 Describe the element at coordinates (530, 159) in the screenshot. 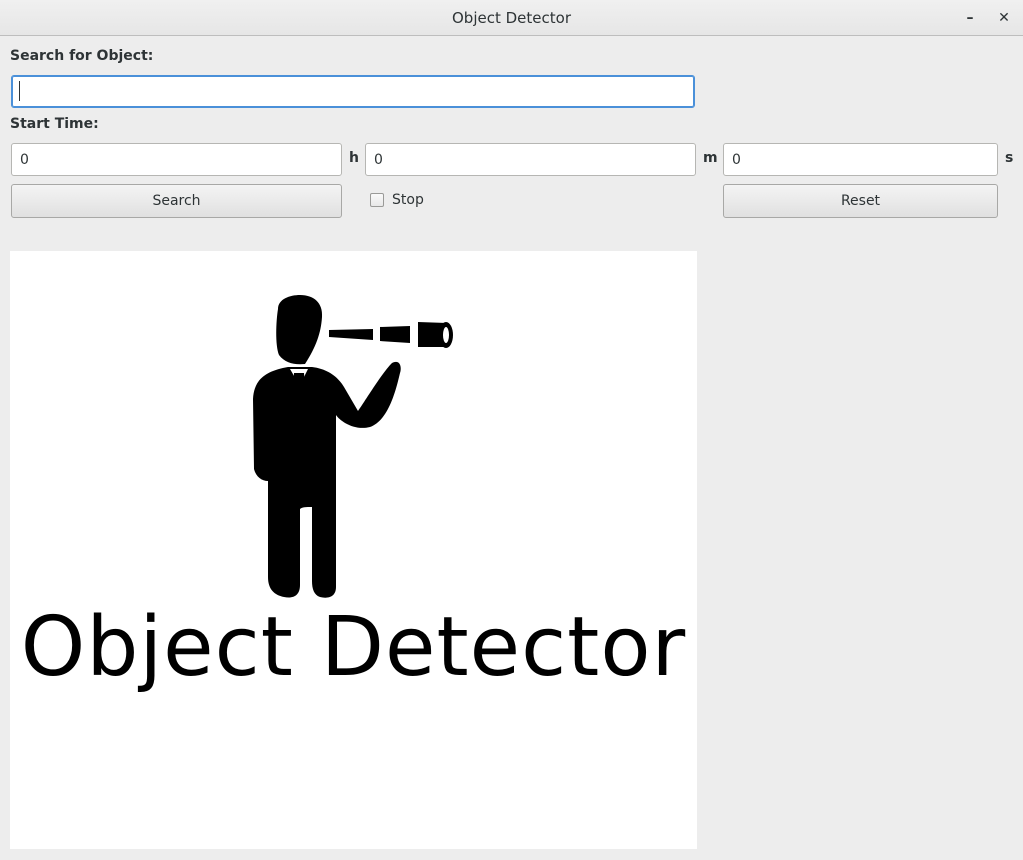

I see `minutes-input` at that location.